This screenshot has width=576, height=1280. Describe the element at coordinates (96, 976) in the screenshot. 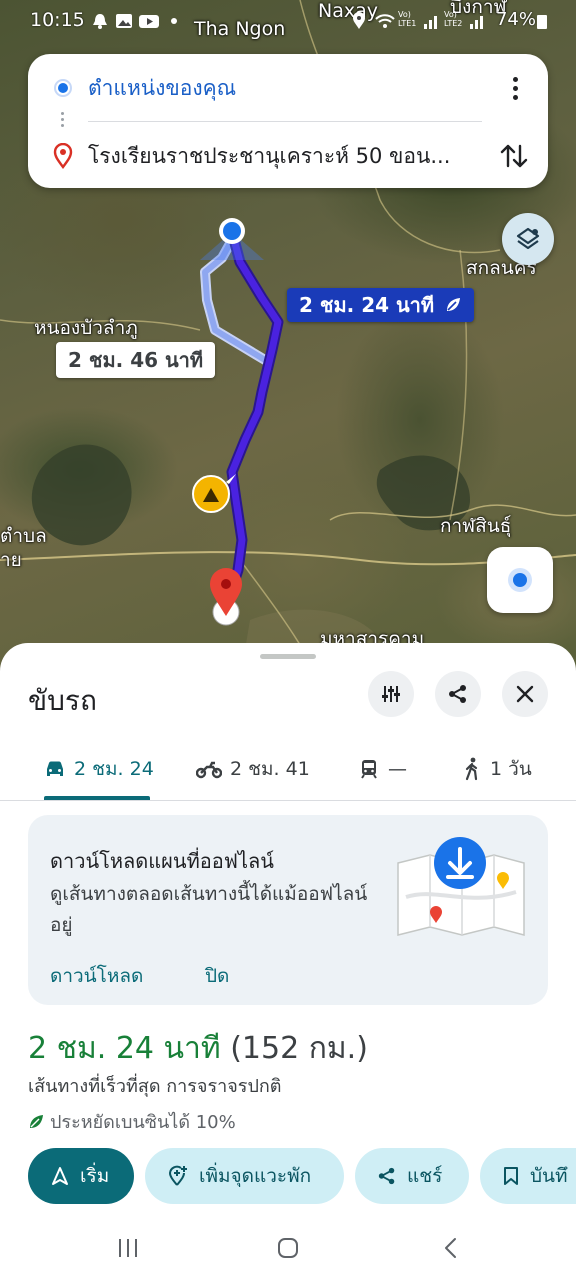

I see `download-offline-link: ดาวน์โหลด` at that location.